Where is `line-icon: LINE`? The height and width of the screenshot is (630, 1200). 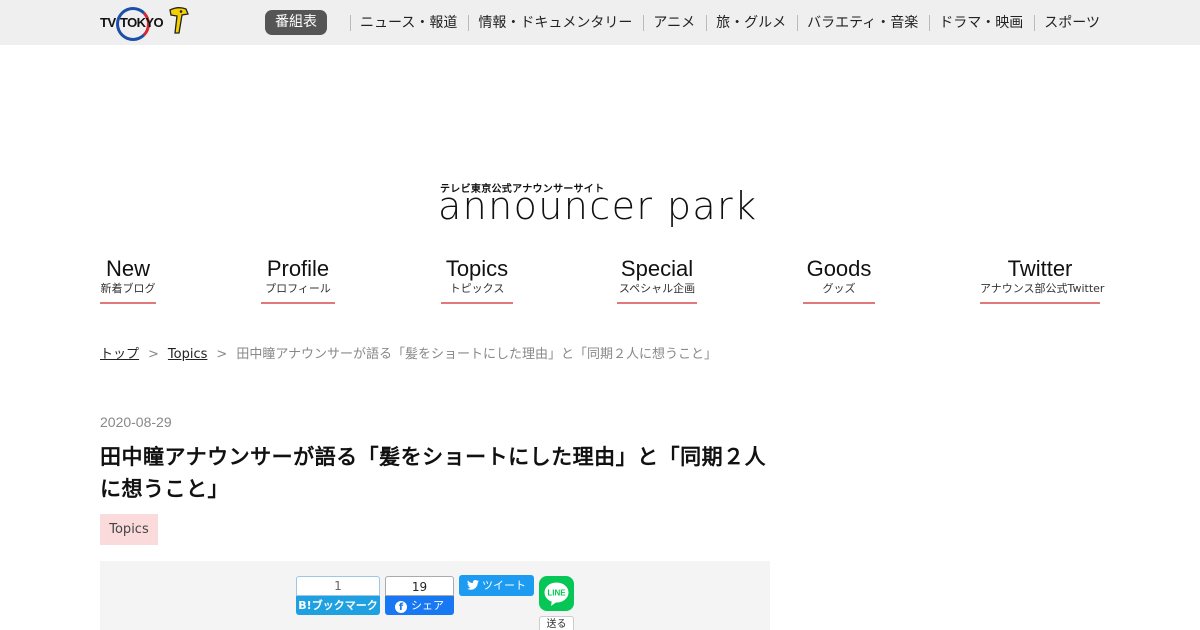
line-icon: LINE is located at coordinates (556, 594).